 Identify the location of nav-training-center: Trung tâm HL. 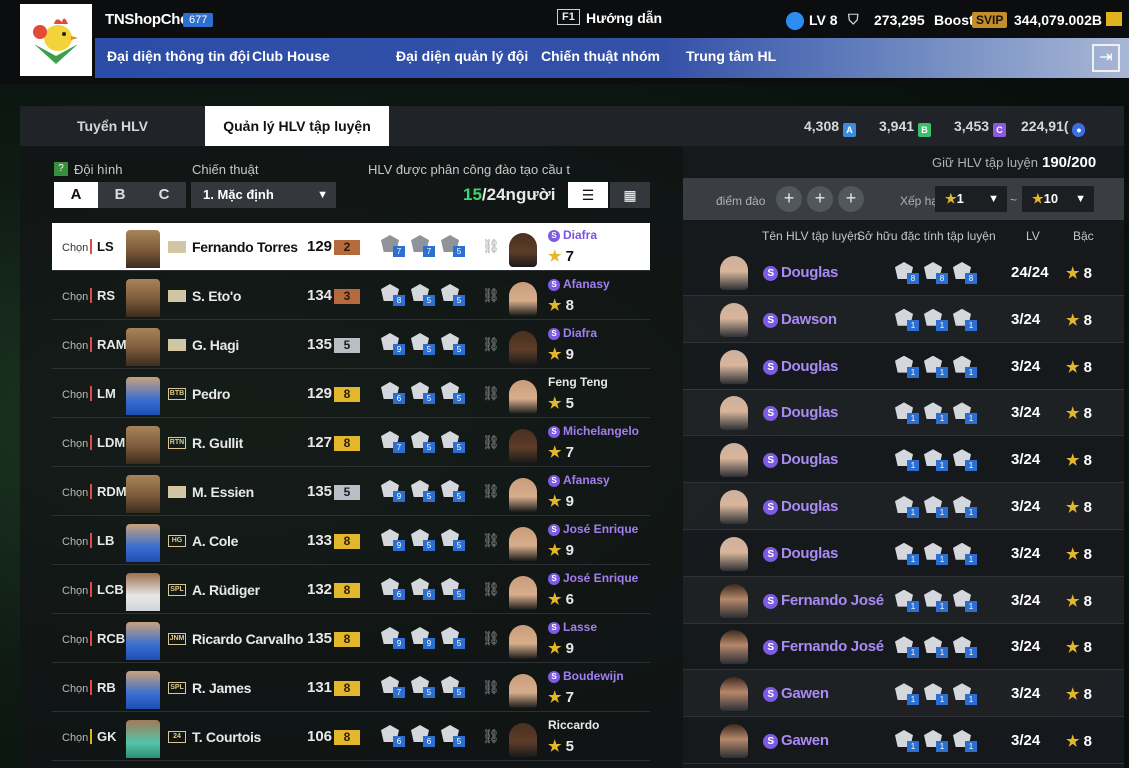
(731, 56).